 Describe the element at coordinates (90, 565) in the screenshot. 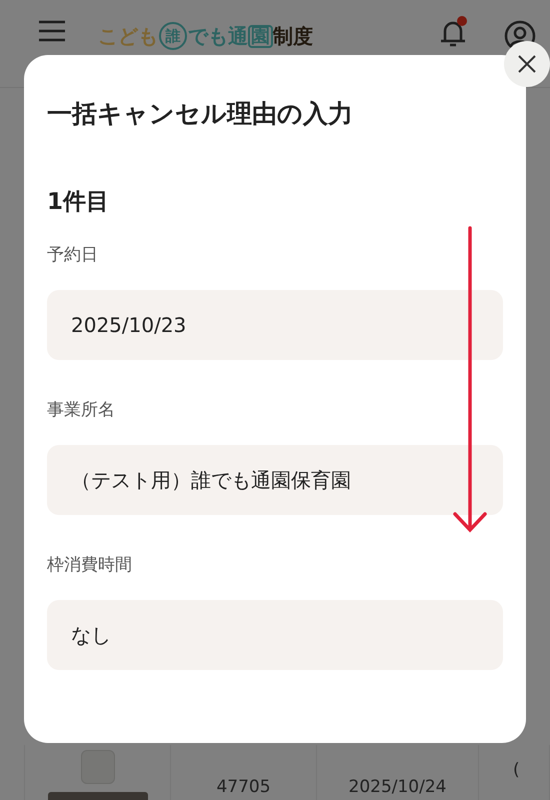

I see `field-label: 枠消費時間` at that location.